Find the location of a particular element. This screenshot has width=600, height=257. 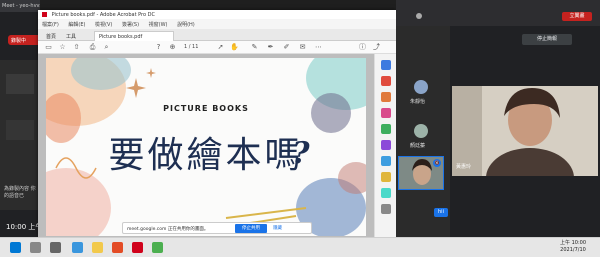

menu-edit: 編輯(E) is located at coordinates (76, 25).